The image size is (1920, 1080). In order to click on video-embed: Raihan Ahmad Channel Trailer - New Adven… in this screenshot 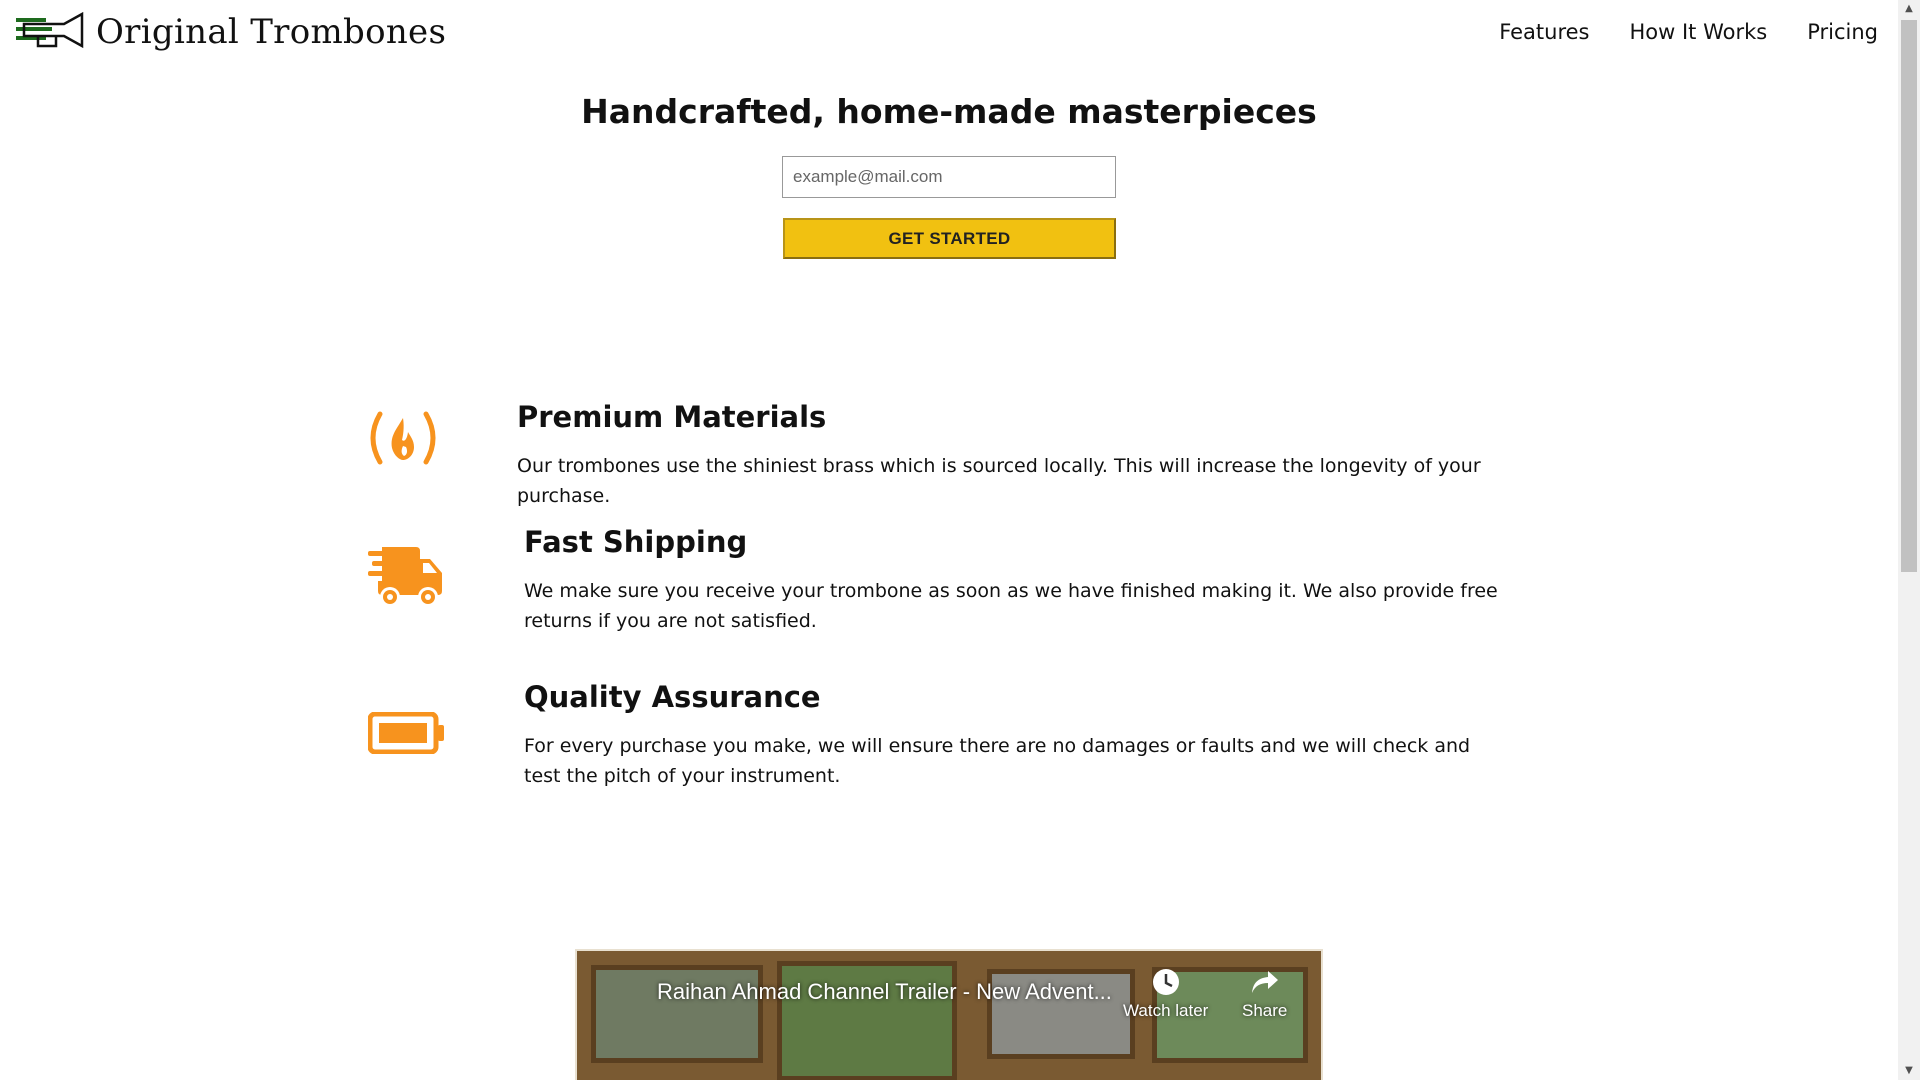, I will do `click(949, 1014)`.